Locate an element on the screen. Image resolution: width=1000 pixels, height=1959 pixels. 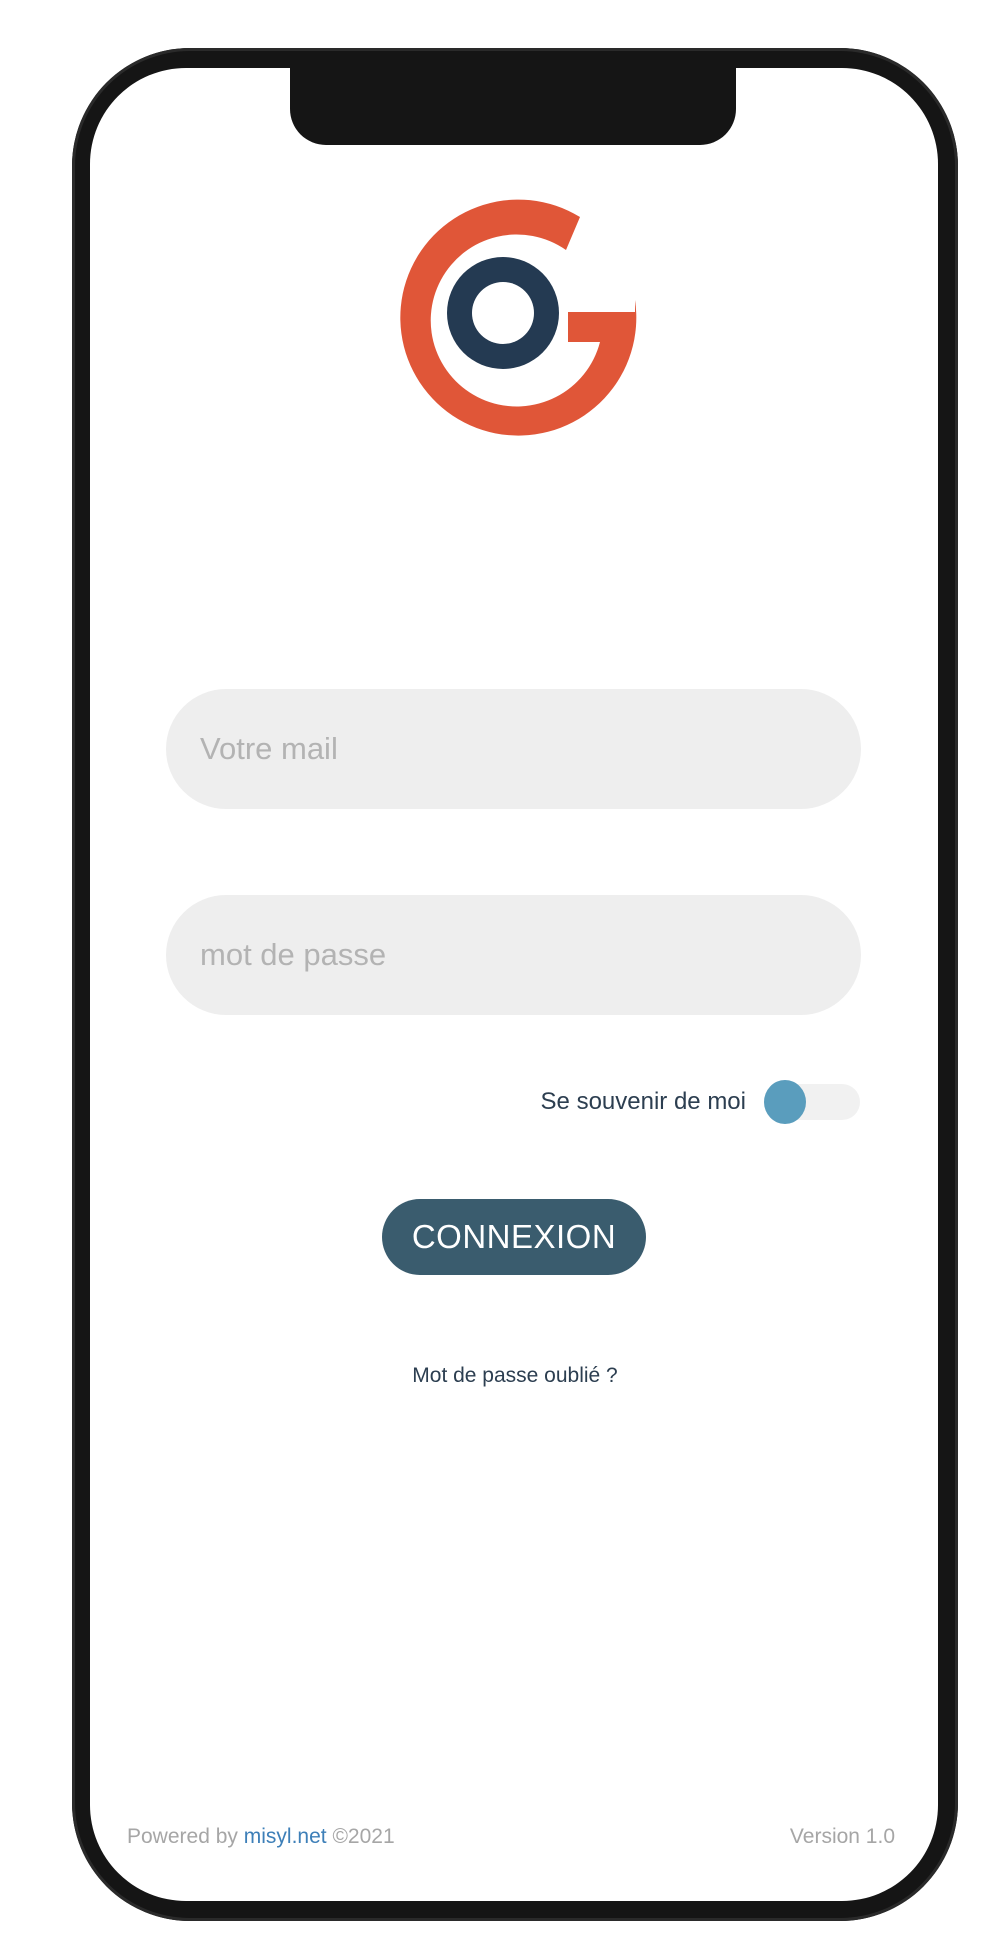
copyright-label: ©2021 is located at coordinates (363, 1836).